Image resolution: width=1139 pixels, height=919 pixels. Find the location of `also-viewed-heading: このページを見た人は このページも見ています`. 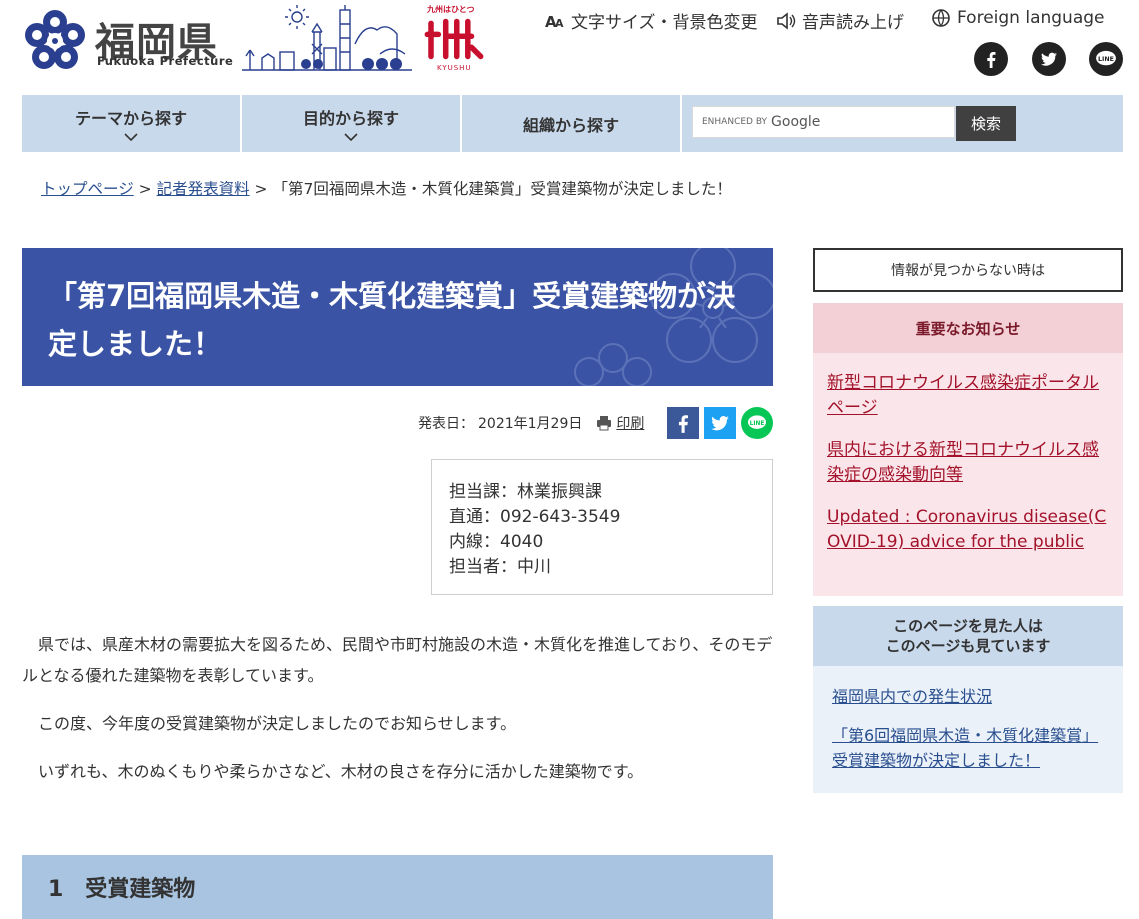

also-viewed-heading: このページを見た人は このページも見ています is located at coordinates (968, 636).